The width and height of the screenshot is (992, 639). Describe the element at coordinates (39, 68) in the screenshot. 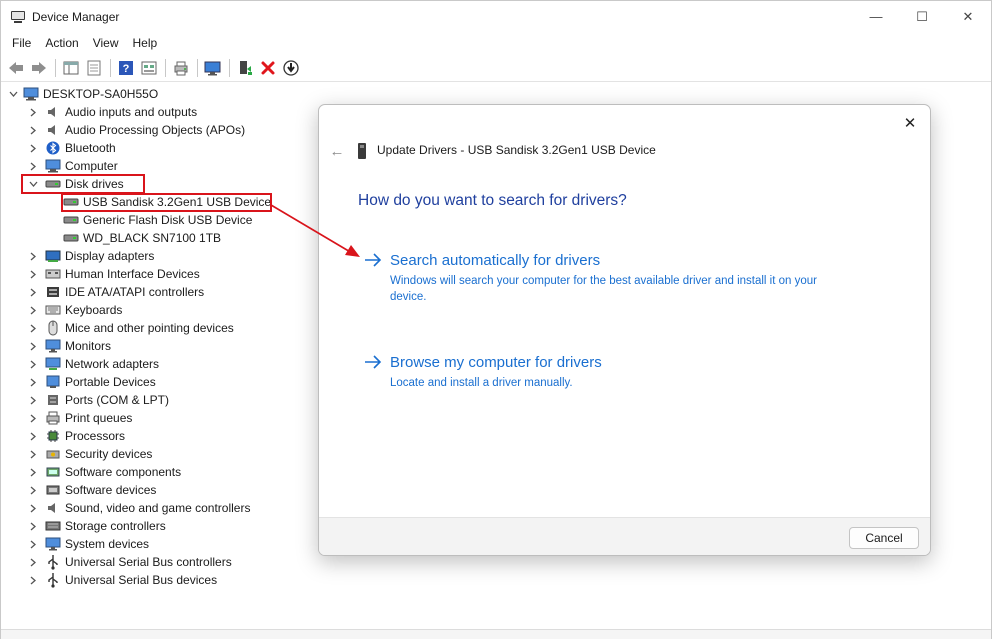

I see `forward-arrow-icon` at that location.